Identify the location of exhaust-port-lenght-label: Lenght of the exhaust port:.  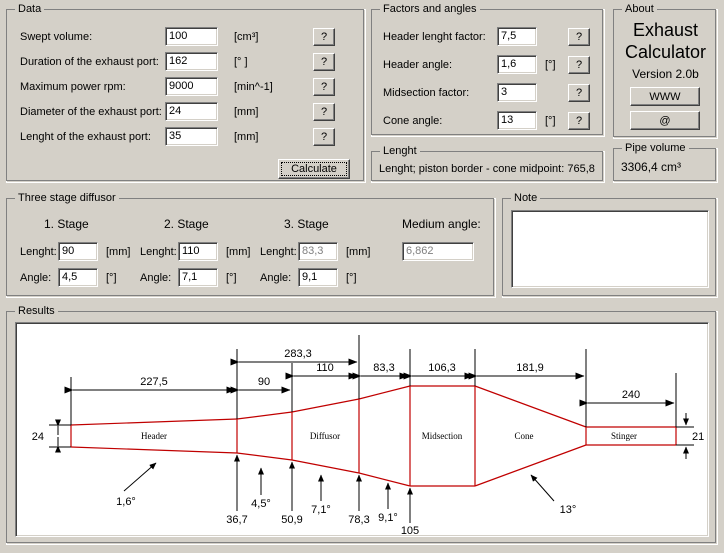
(85, 137).